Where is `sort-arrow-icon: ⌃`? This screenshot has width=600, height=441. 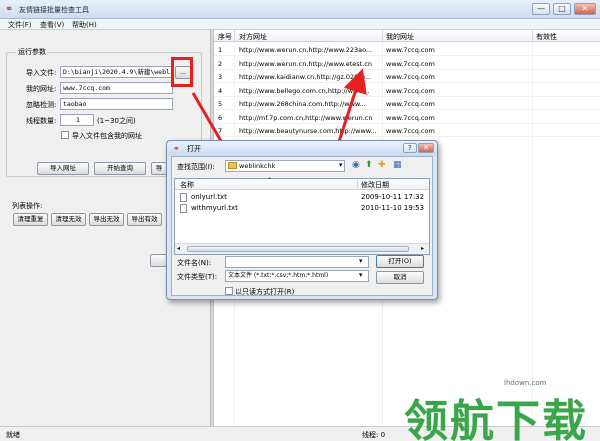 sort-arrow-icon: ⌃ is located at coordinates (270, 180).